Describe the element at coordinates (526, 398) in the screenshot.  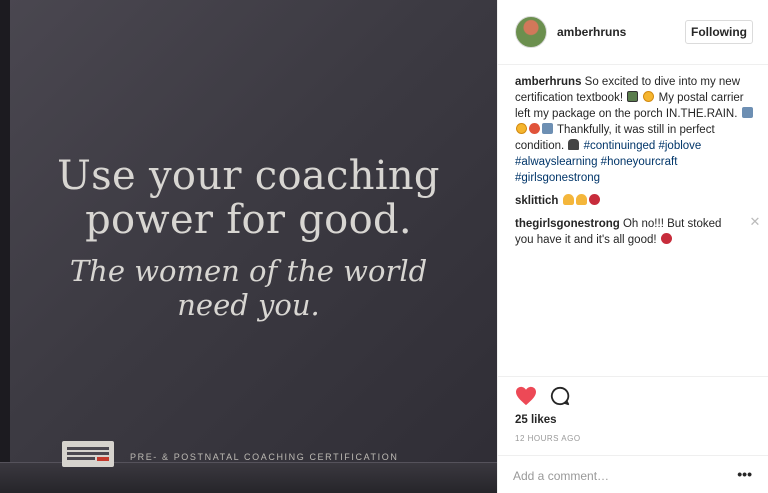
I see `like-heart-icon` at that location.